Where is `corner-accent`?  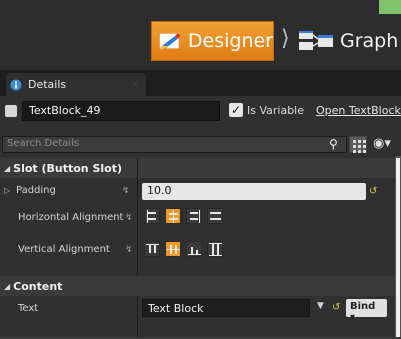 corner-accent is located at coordinates (390, 7).